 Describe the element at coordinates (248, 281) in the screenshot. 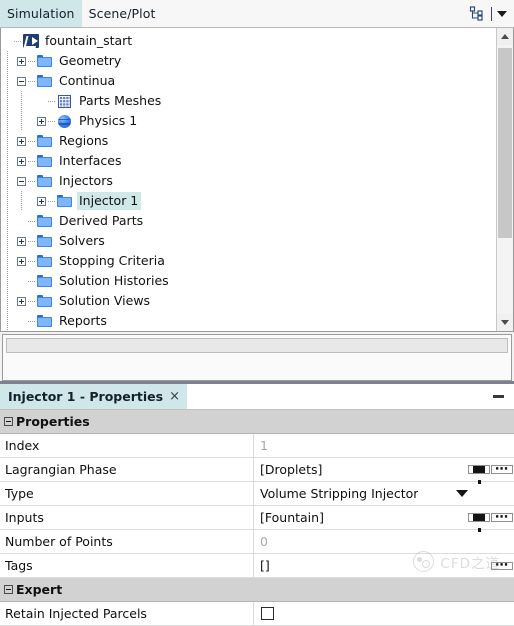

I see `tree-node-solution-histories: Solution Histories` at that location.